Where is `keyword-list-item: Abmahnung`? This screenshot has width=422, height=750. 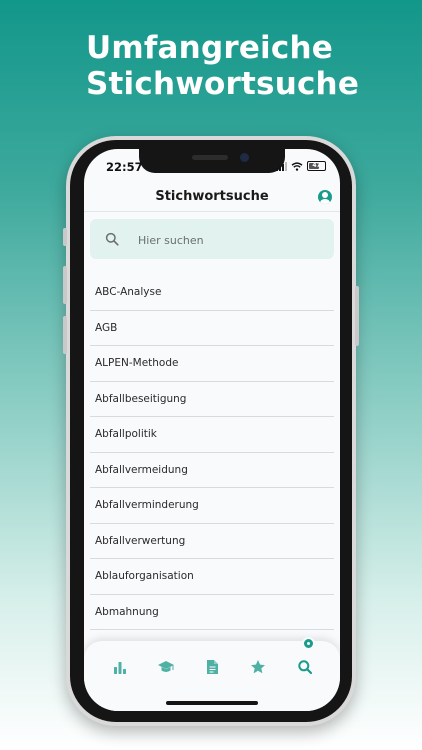 keyword-list-item: Abmahnung is located at coordinates (212, 612).